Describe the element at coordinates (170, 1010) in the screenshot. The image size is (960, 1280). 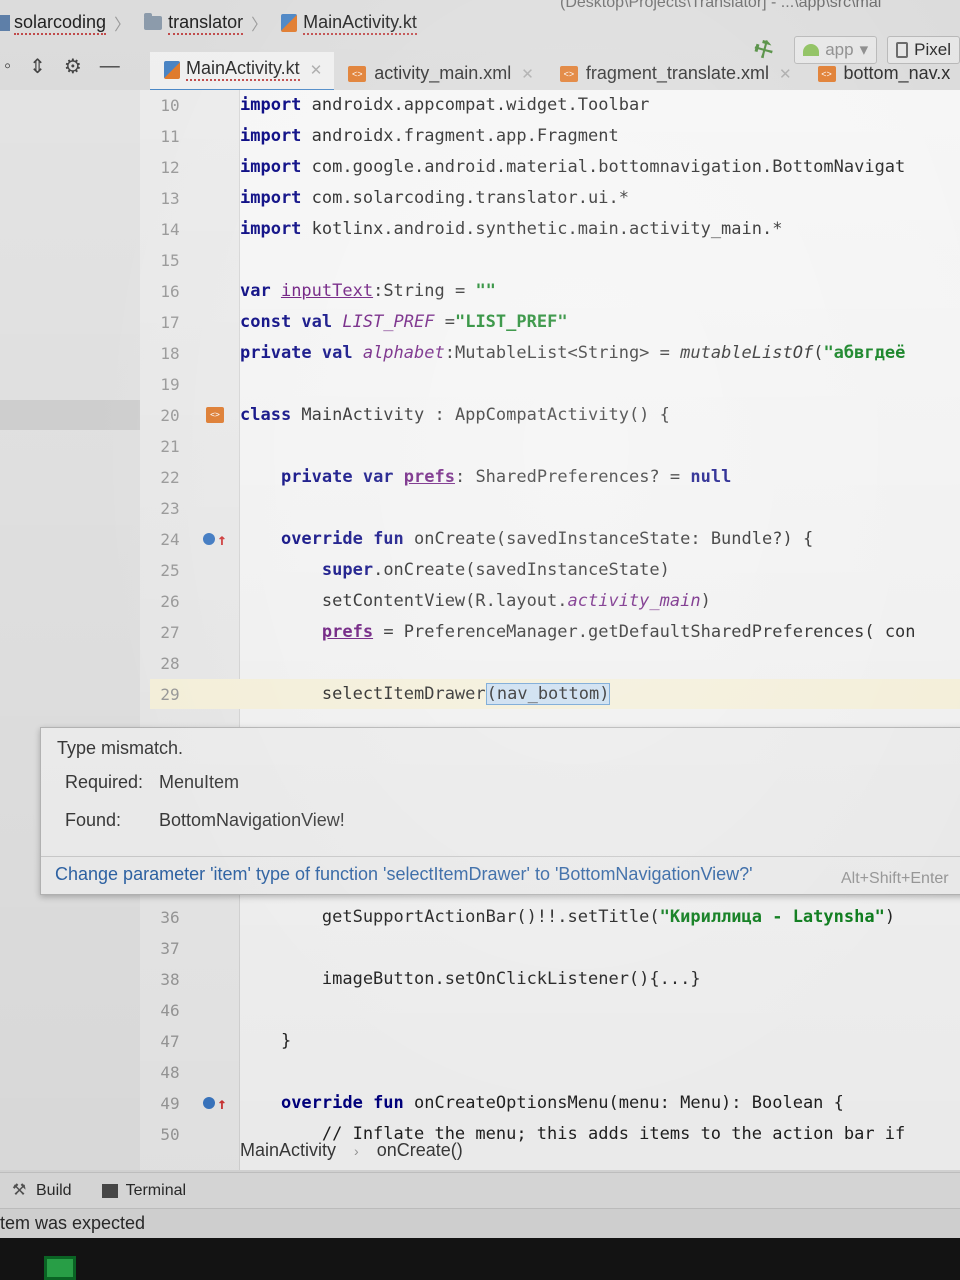
I see `line-number: 46` at that location.